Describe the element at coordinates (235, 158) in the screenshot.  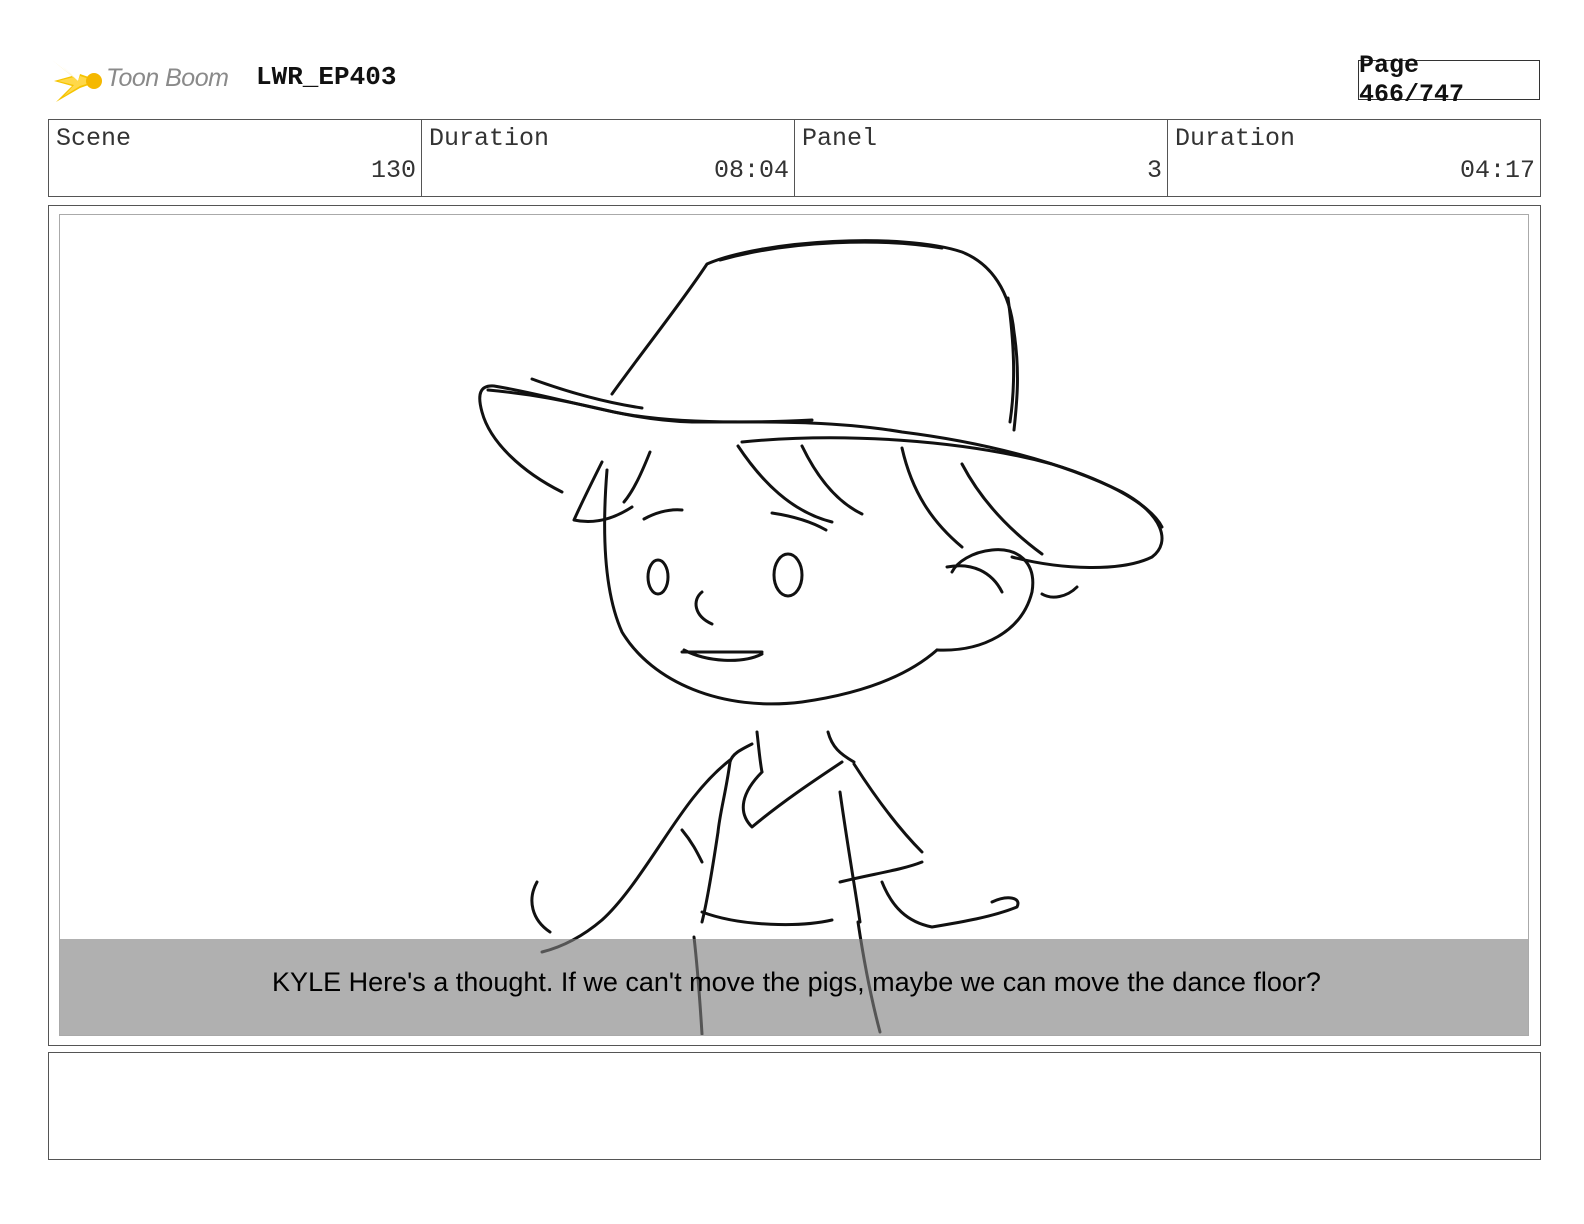
I see `scene-cell: Scene 130` at that location.